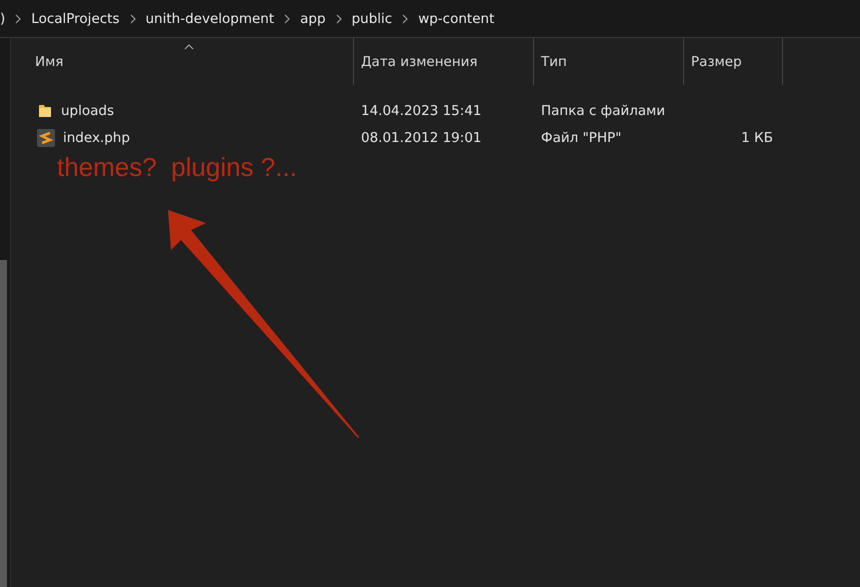 The image size is (860, 587). Describe the element at coordinates (603, 110) in the screenshot. I see `type-cell: Папка с файлами` at that location.